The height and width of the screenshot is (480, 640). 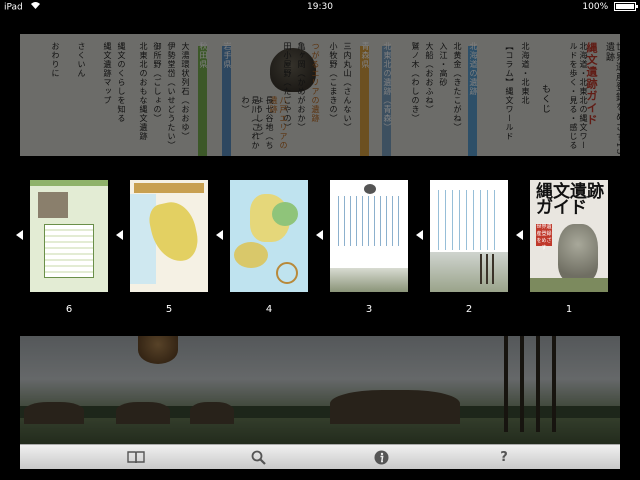 What do you see at coordinates (169, 188) in the screenshot?
I see `thumb-banner` at bounding box center [169, 188].